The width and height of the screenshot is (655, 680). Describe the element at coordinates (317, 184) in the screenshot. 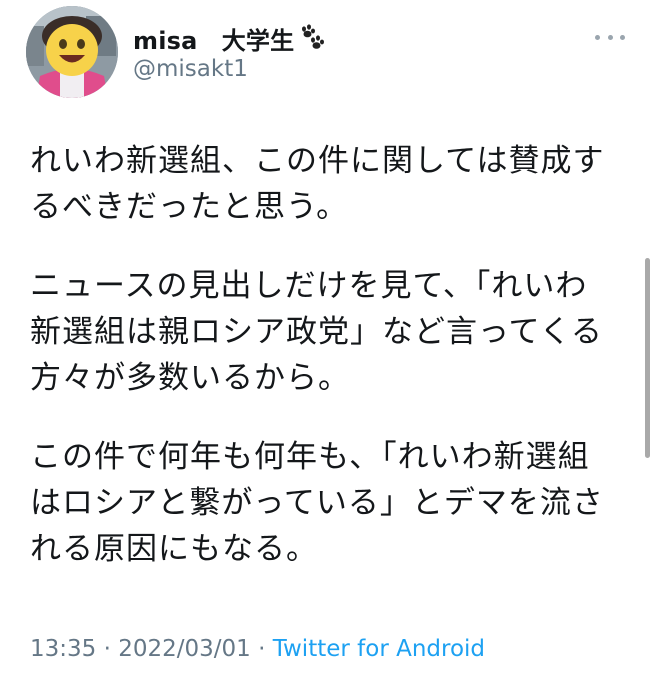

I see `tweet-paragraph: れいわ新選組、この件に関しては賛成するべきだったと思う。` at that location.